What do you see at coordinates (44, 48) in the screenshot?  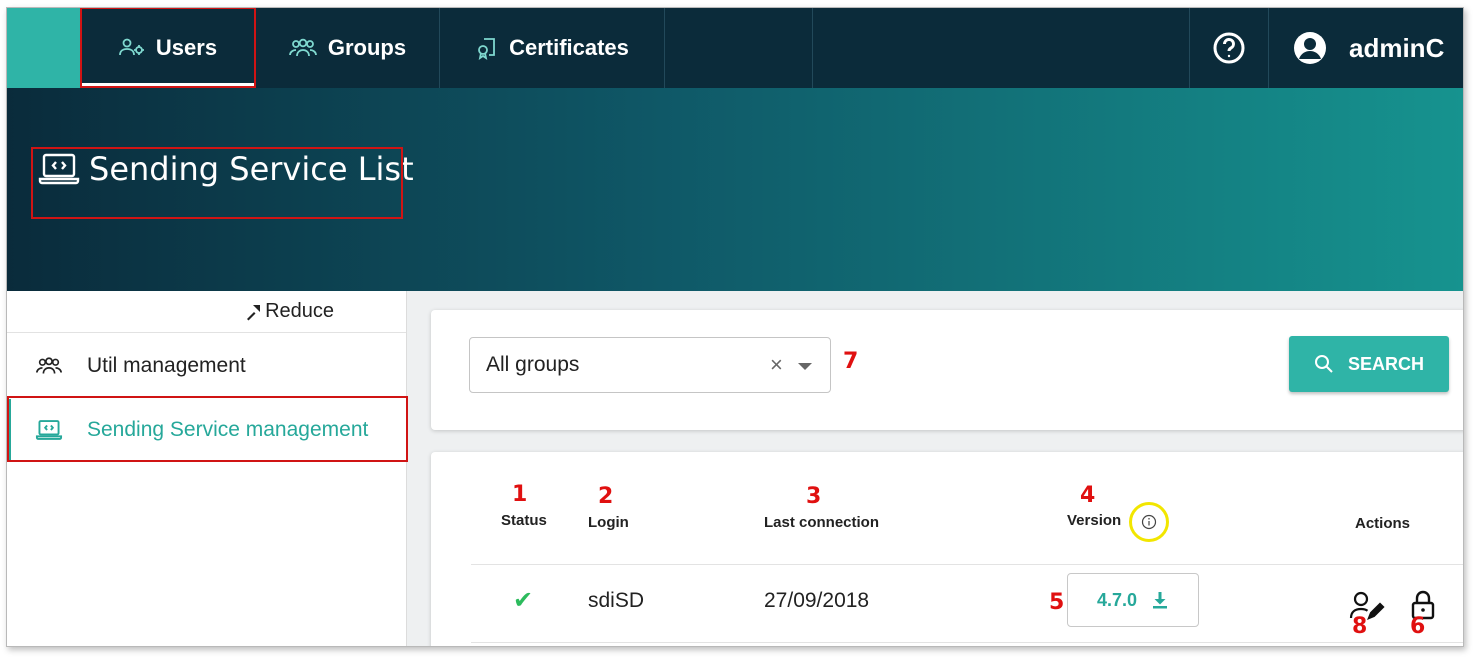 I see `brand-accent-block` at bounding box center [44, 48].